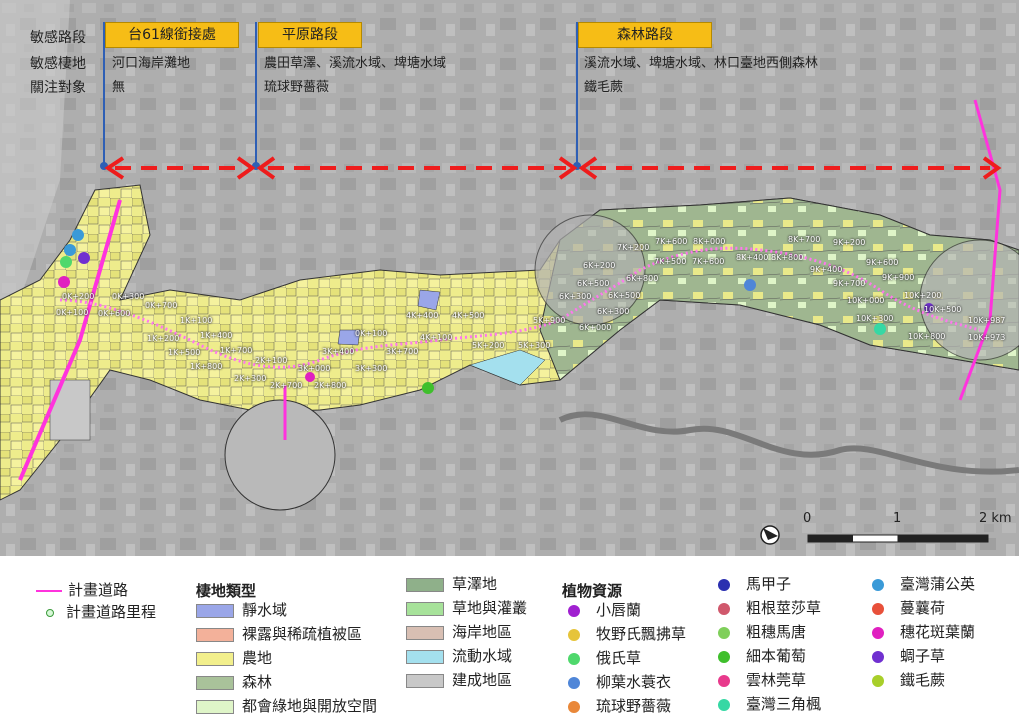  Describe the element at coordinates (995, 518) in the screenshot. I see `scale-tick-2: 2 km` at that location.